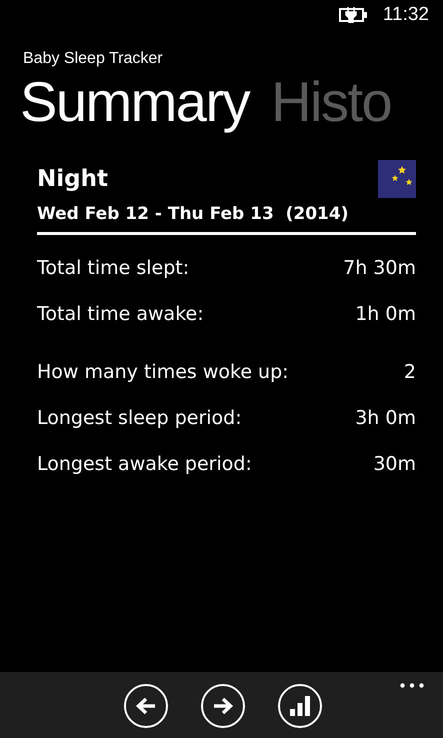 The width and height of the screenshot is (443, 738). I want to click on stat-label: Longest sleep period:, so click(139, 418).